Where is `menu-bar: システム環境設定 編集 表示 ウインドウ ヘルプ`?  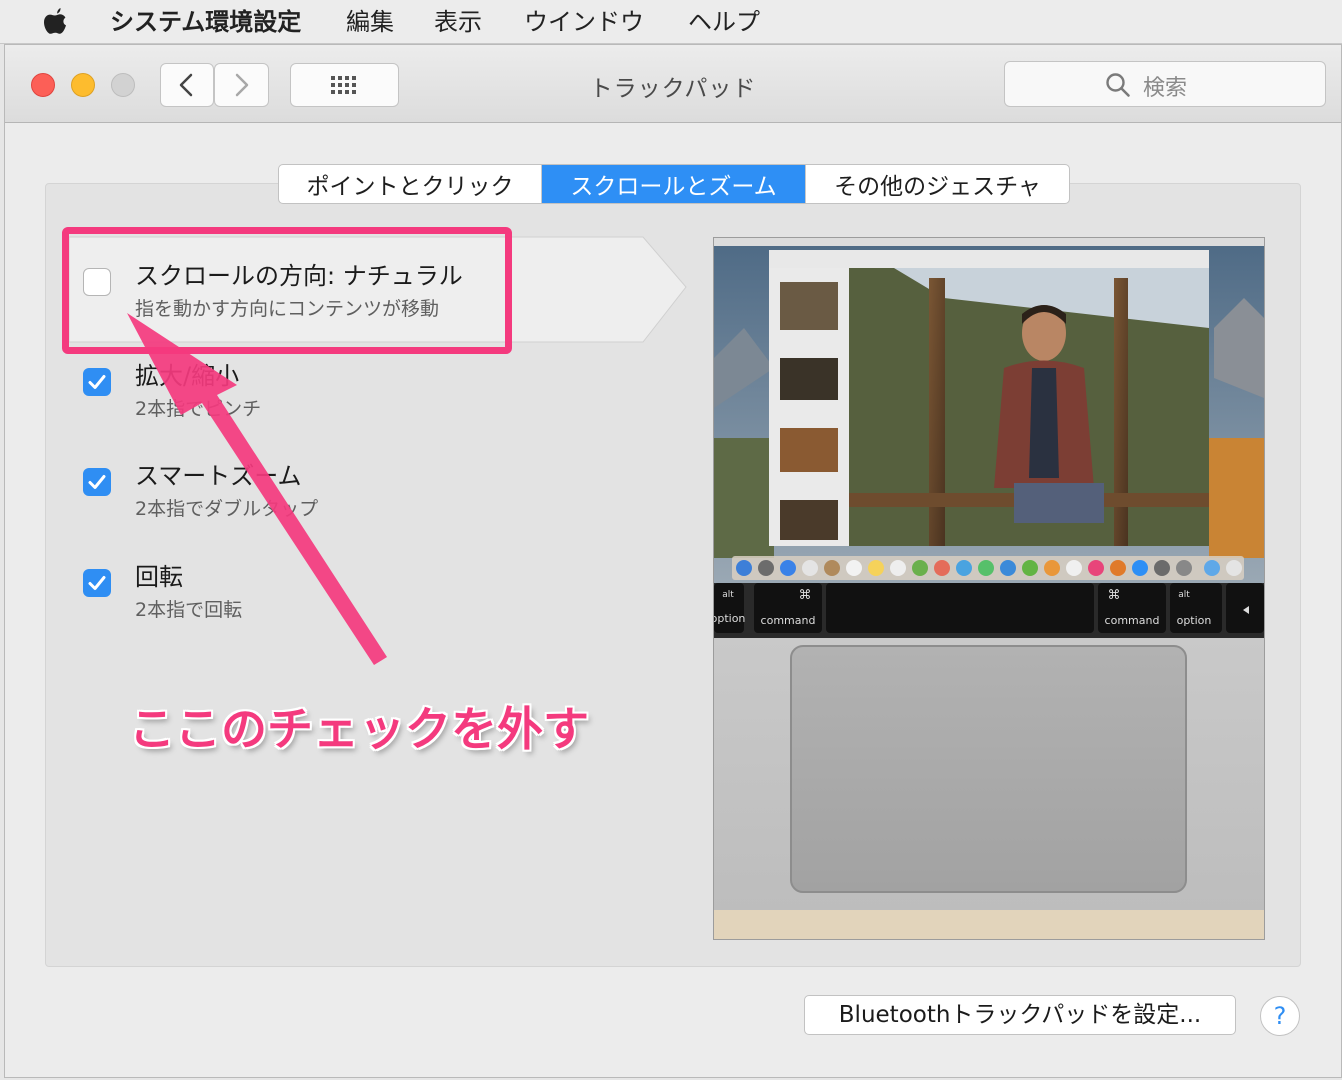 menu-bar: システム環境設定 編集 表示 ウインドウ ヘルプ is located at coordinates (671, 22).